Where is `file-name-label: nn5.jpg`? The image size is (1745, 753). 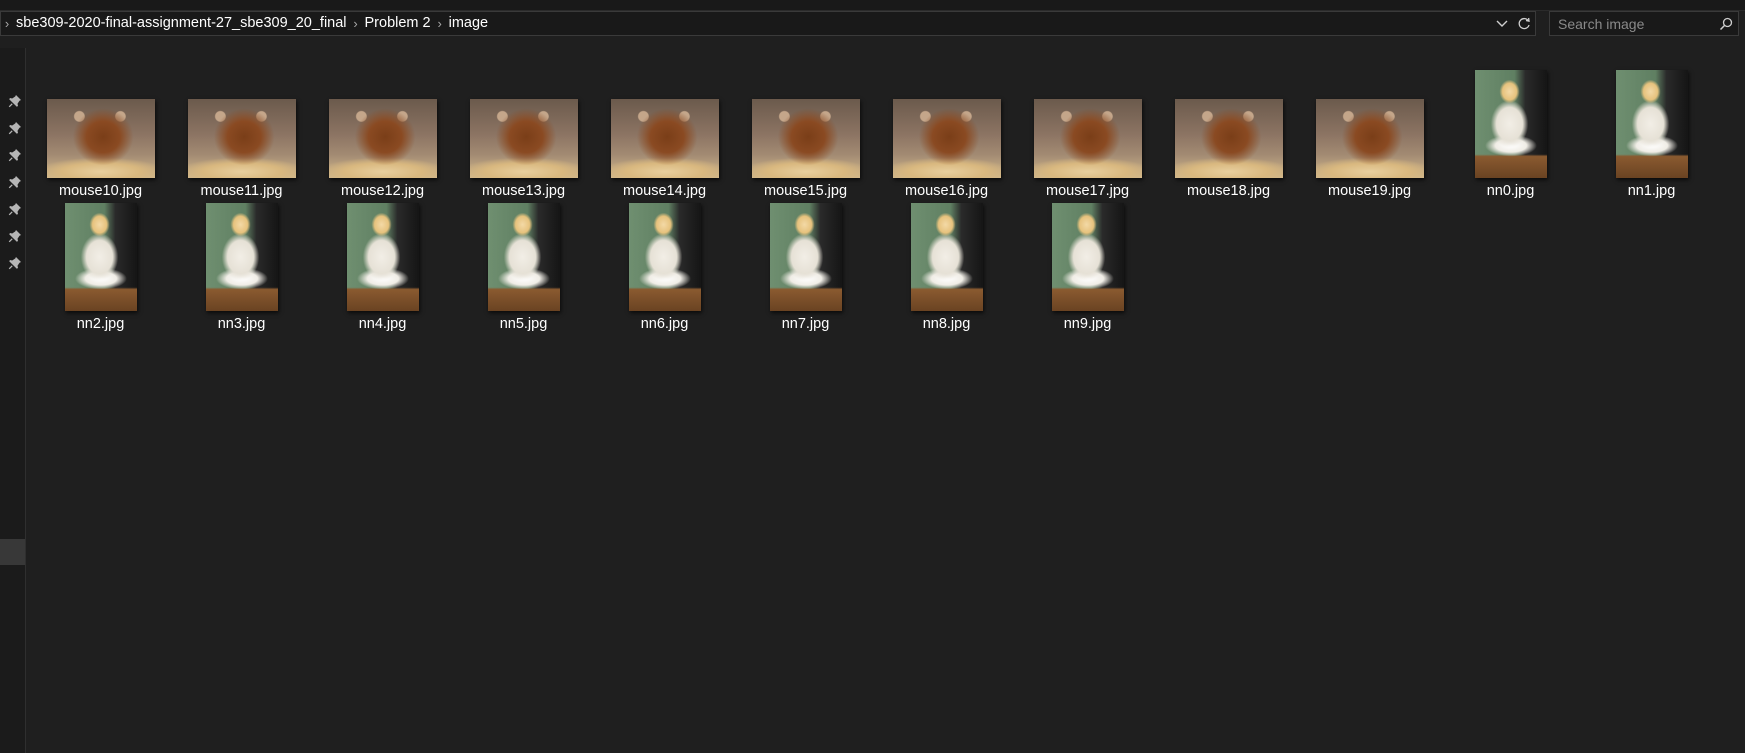 file-name-label: nn5.jpg is located at coordinates (523, 324).